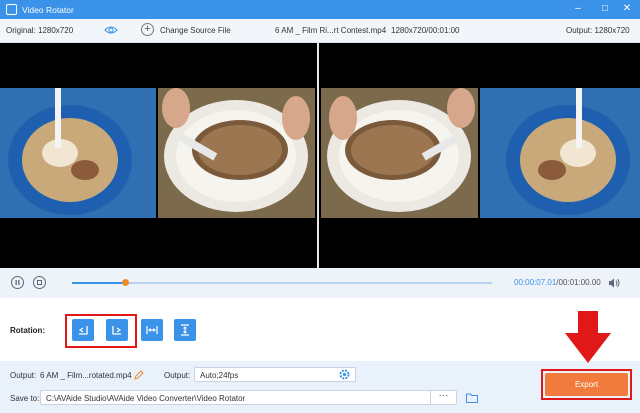 The width and height of the screenshot is (640, 413). I want to click on maximize-button: □, so click(605, 9).